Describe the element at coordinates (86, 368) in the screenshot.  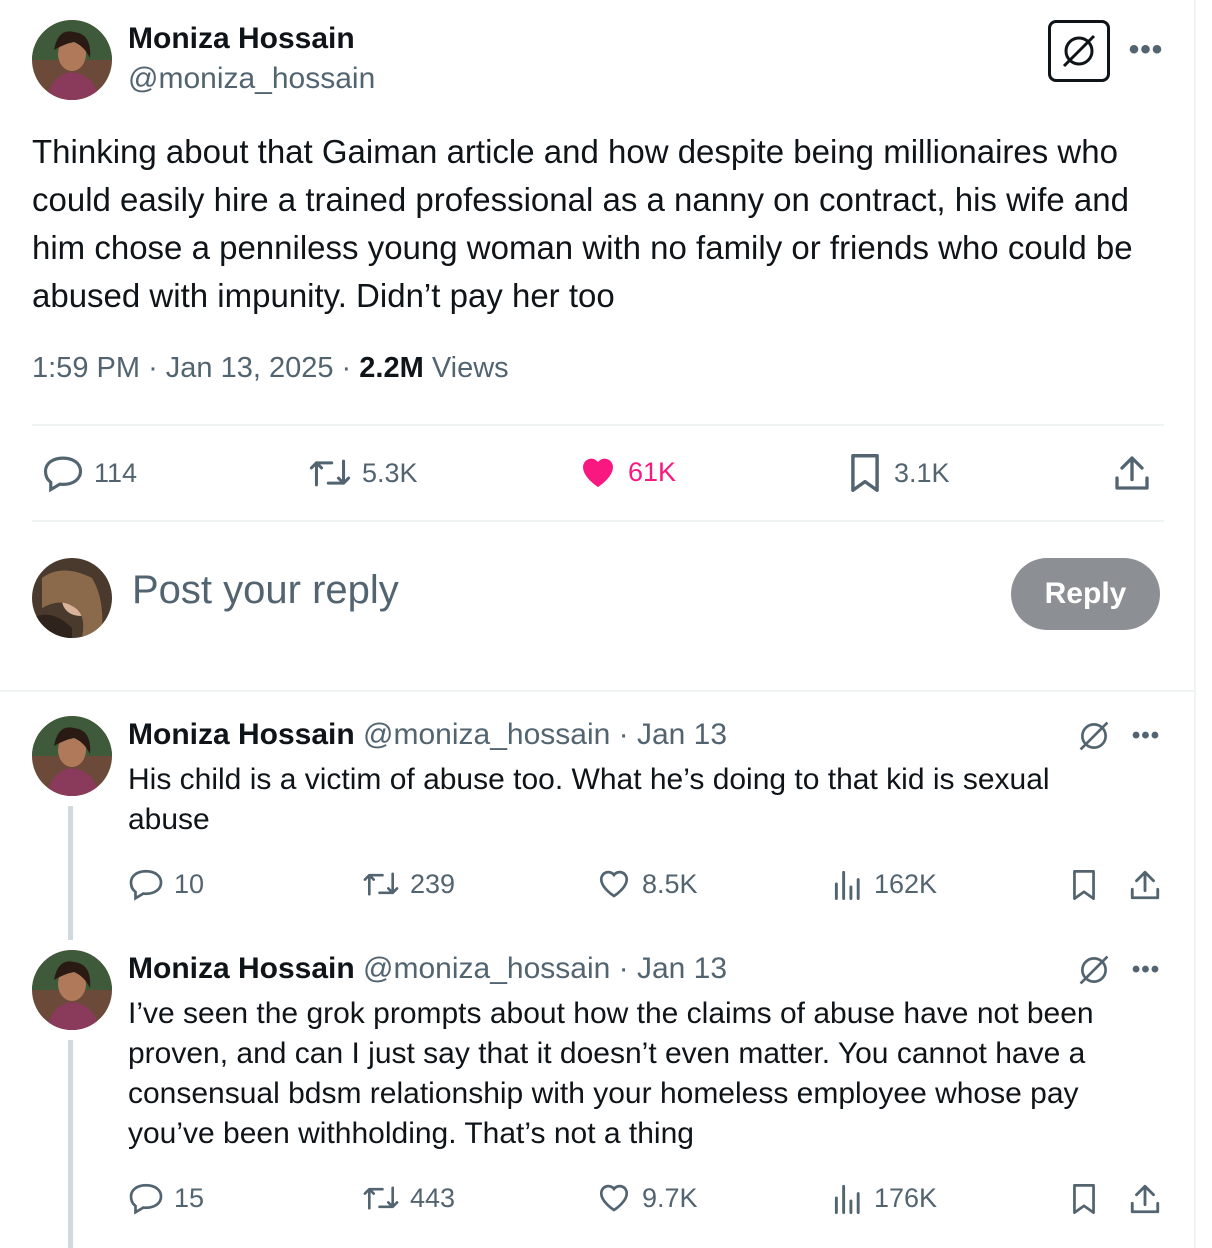
I see `post-time: 1:59 PM` at that location.